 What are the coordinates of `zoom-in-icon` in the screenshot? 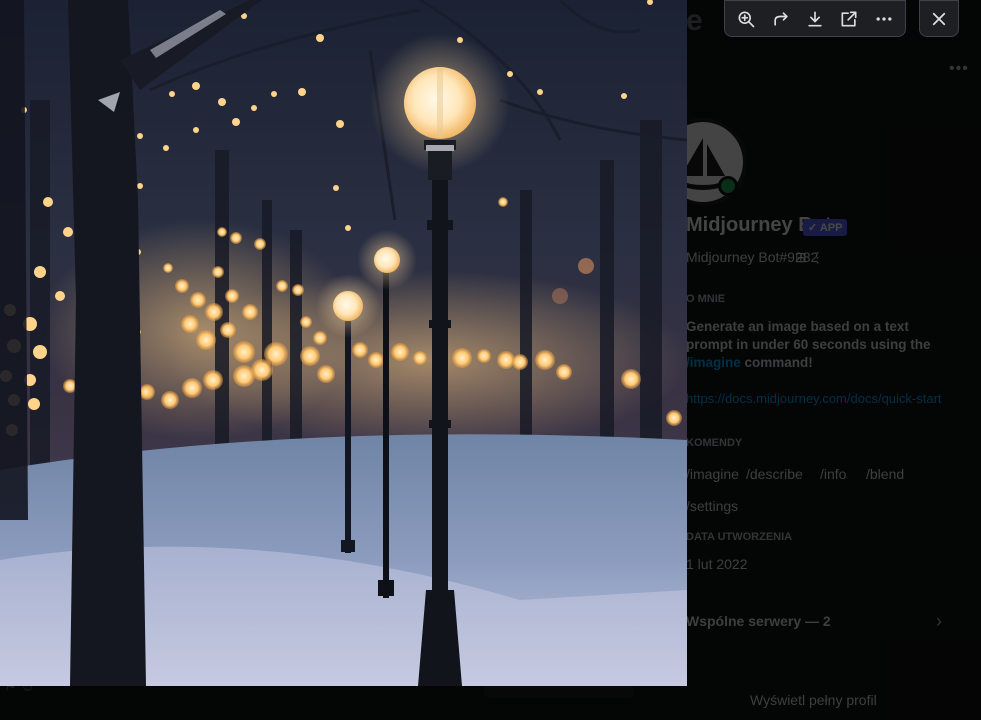 It's located at (746, 19).